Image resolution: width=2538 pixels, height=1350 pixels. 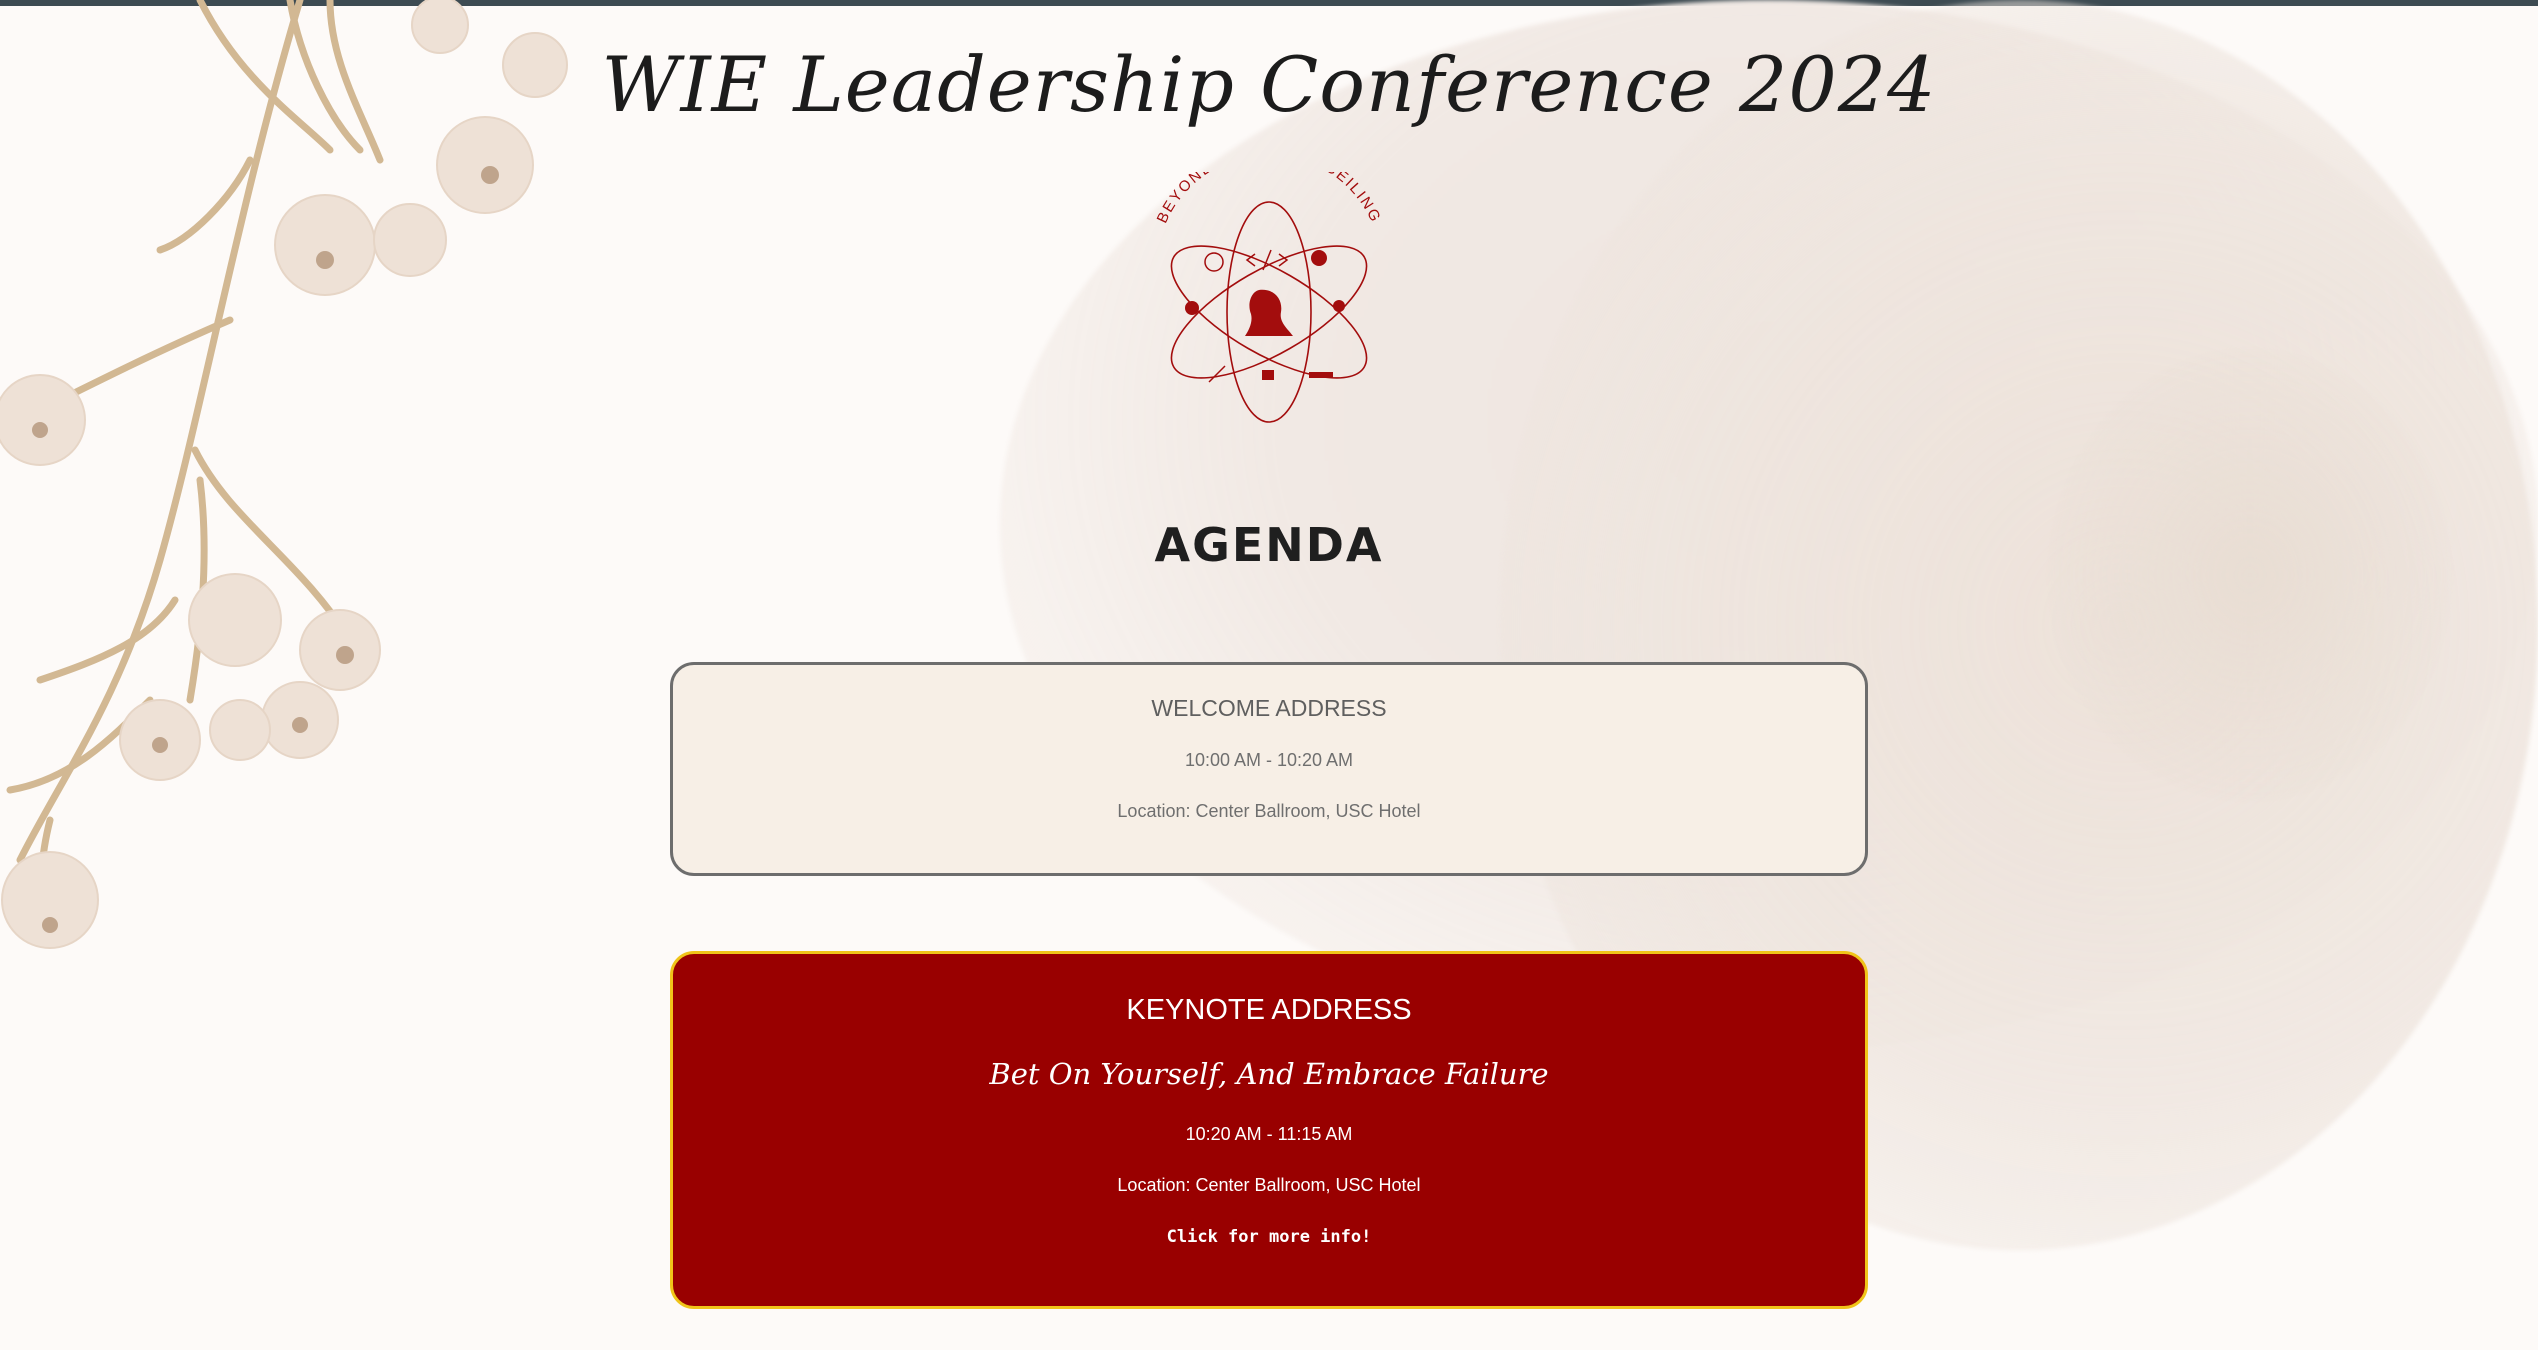 I want to click on agenda-card-title: KEYNOTE ADDRESS, so click(x=1269, y=1010).